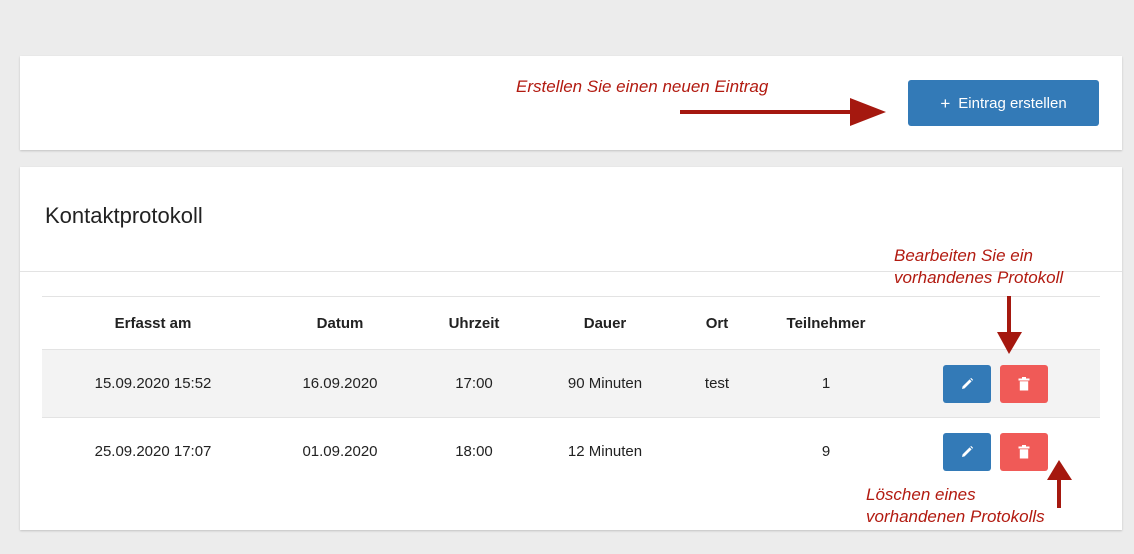 Image resolution: width=1134 pixels, height=554 pixels. I want to click on column-header: Teilnehmer, so click(826, 323).